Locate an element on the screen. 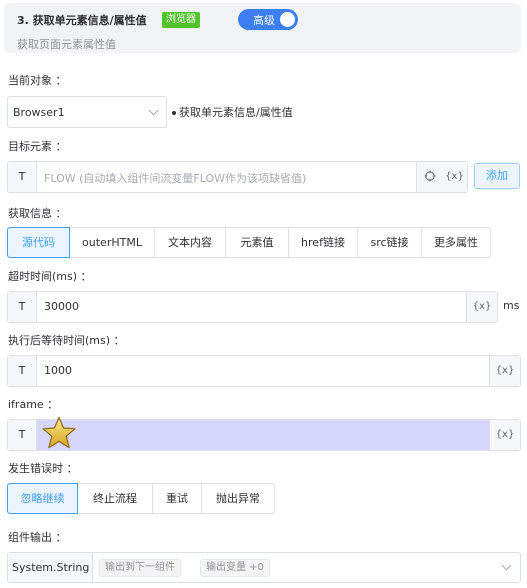 The width and height of the screenshot is (527, 588). on-error-stop: 终止流程 is located at coordinates (115, 498).